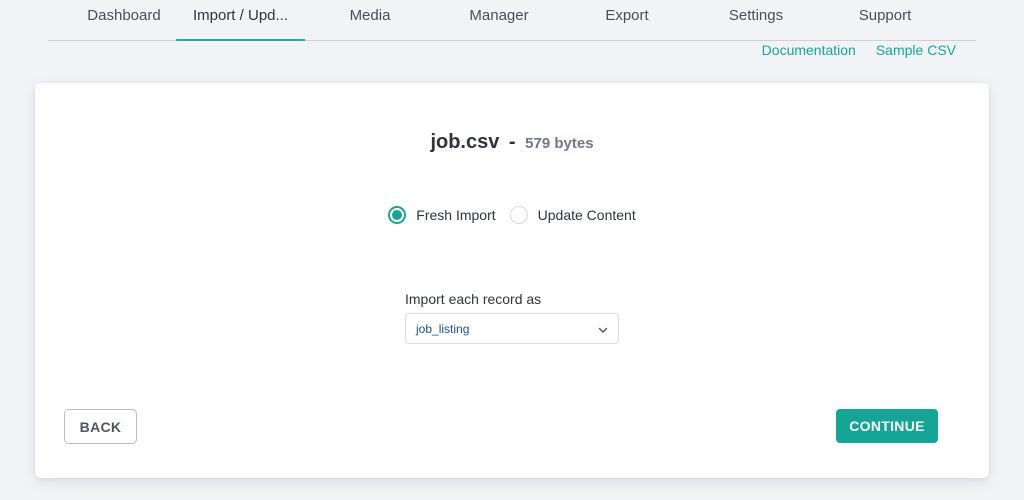  I want to click on tab-manager: Manager, so click(499, 20).